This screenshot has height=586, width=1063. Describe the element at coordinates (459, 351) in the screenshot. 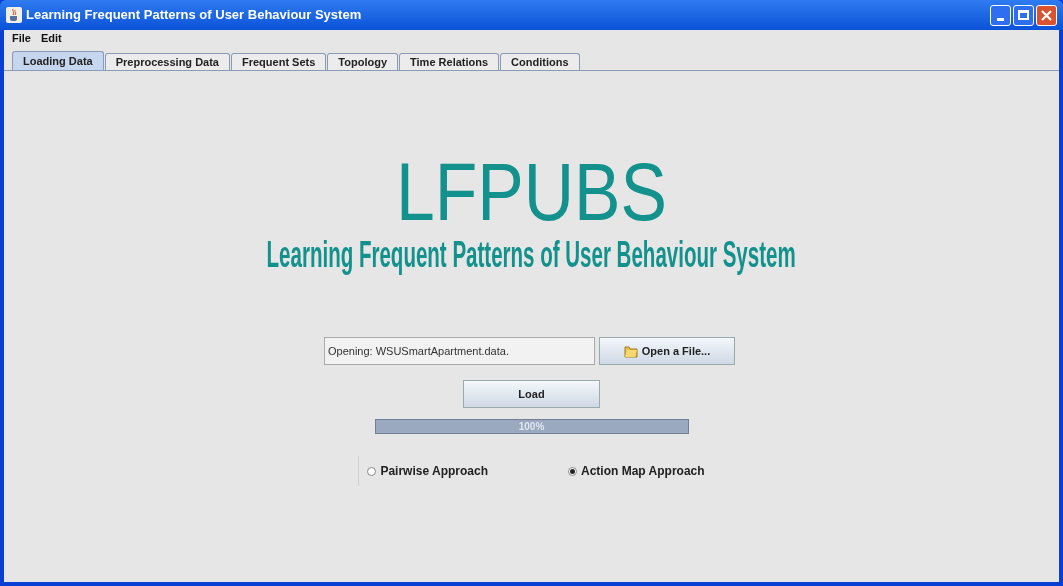

I see `file-path-field: Opening: WSUSmartApartment.data.` at that location.